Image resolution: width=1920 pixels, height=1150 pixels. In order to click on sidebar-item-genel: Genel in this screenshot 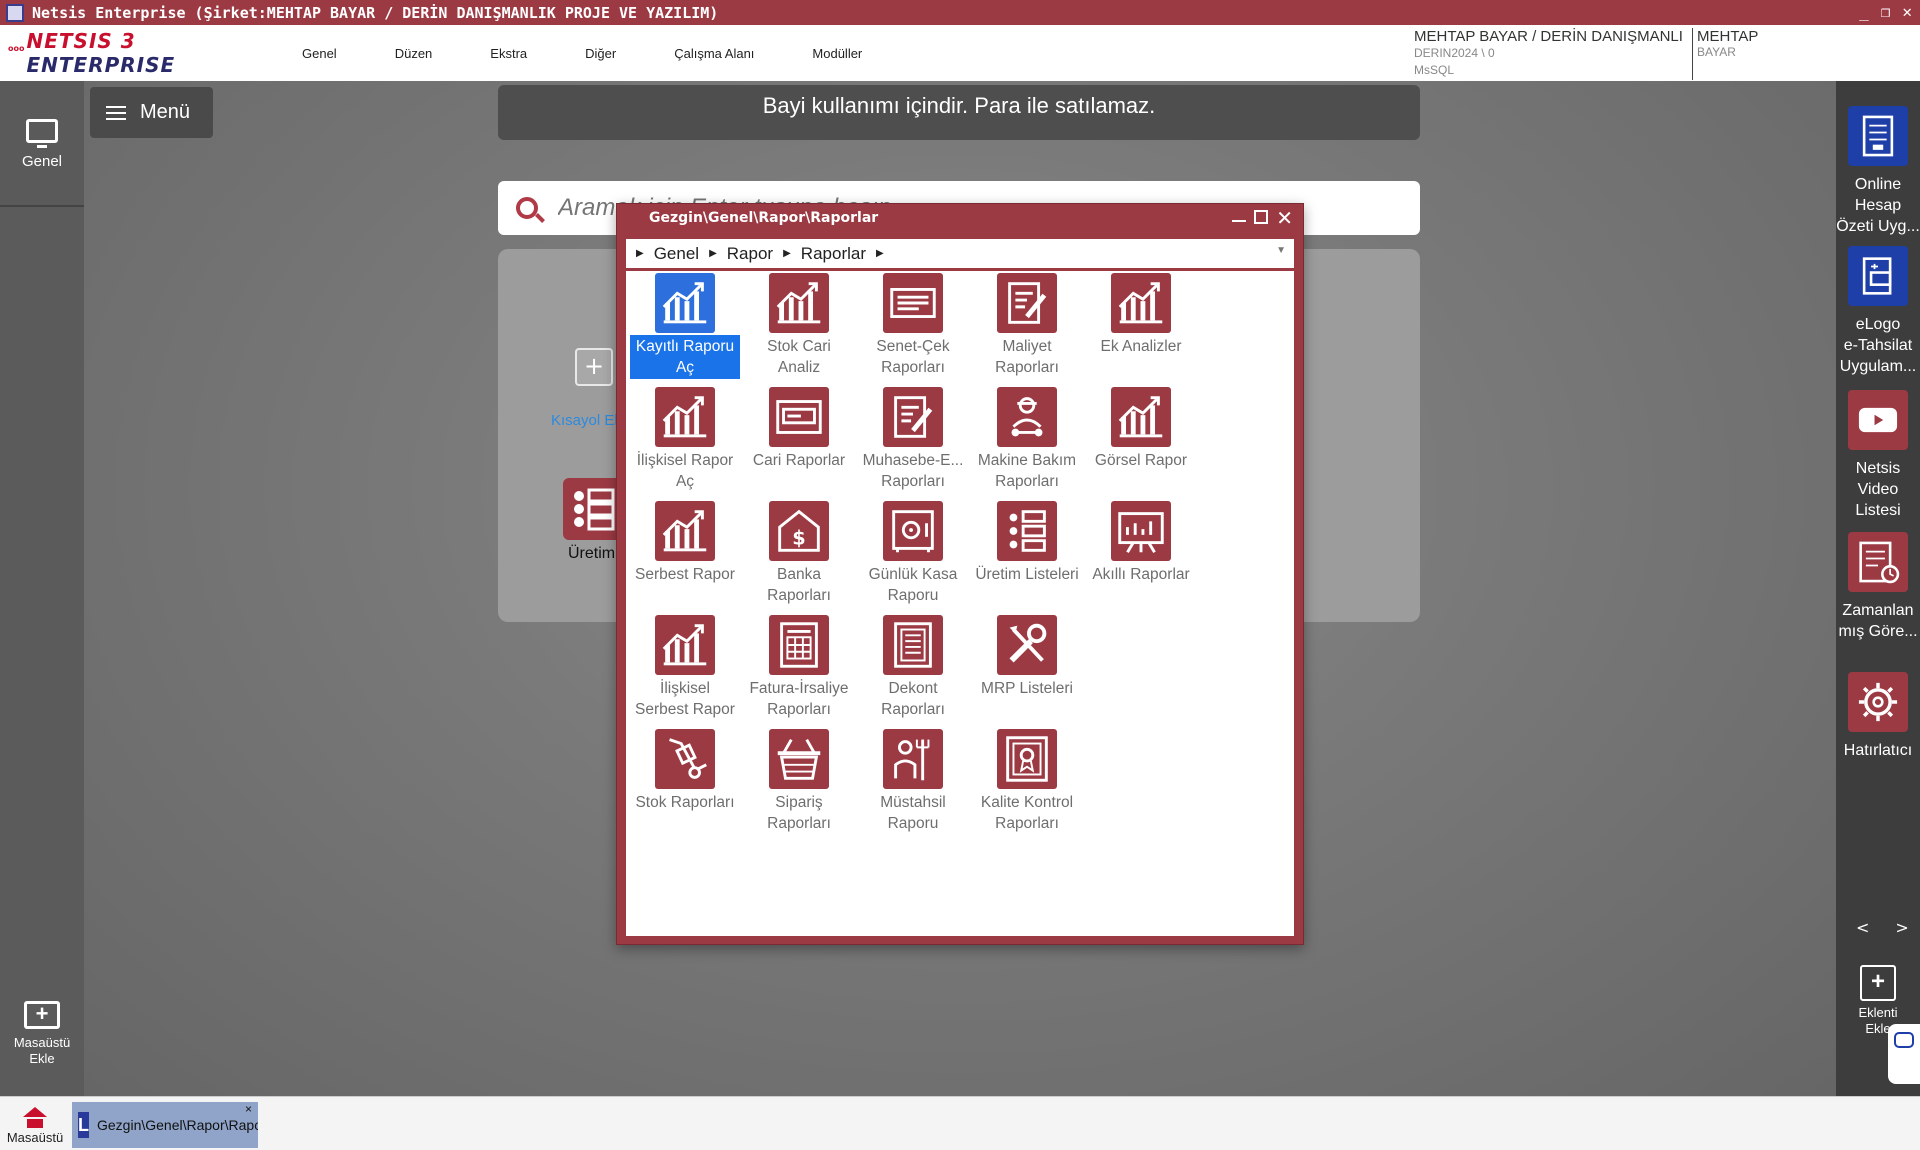, I will do `click(42, 144)`.